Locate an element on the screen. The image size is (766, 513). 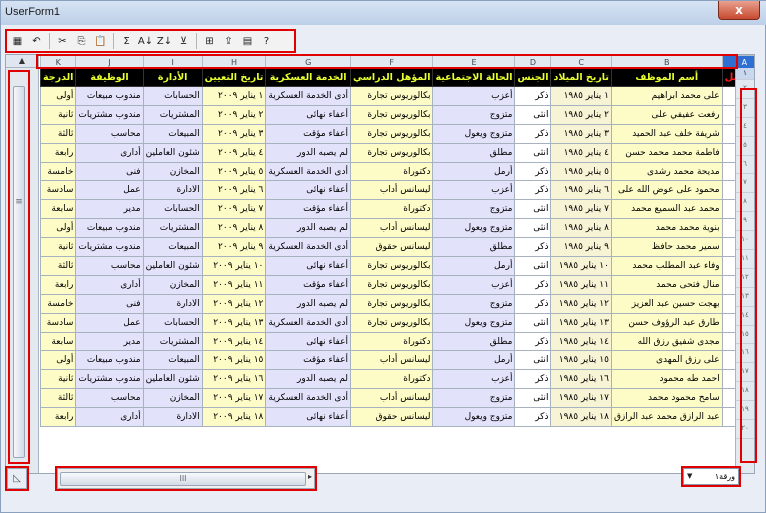
cell-grade: سابعة is located at coordinates (58, 209).